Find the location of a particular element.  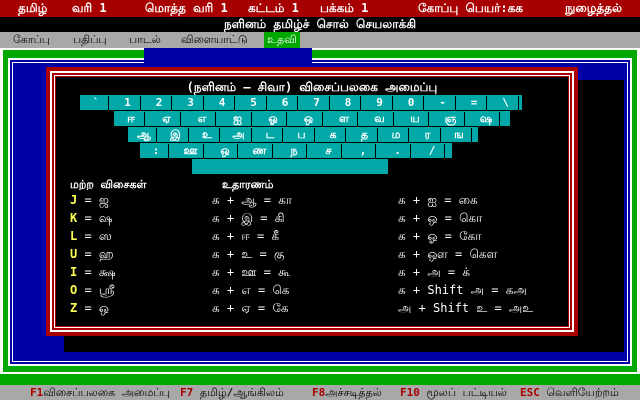

rule-row: Z = ஒ is located at coordinates (89, 309).